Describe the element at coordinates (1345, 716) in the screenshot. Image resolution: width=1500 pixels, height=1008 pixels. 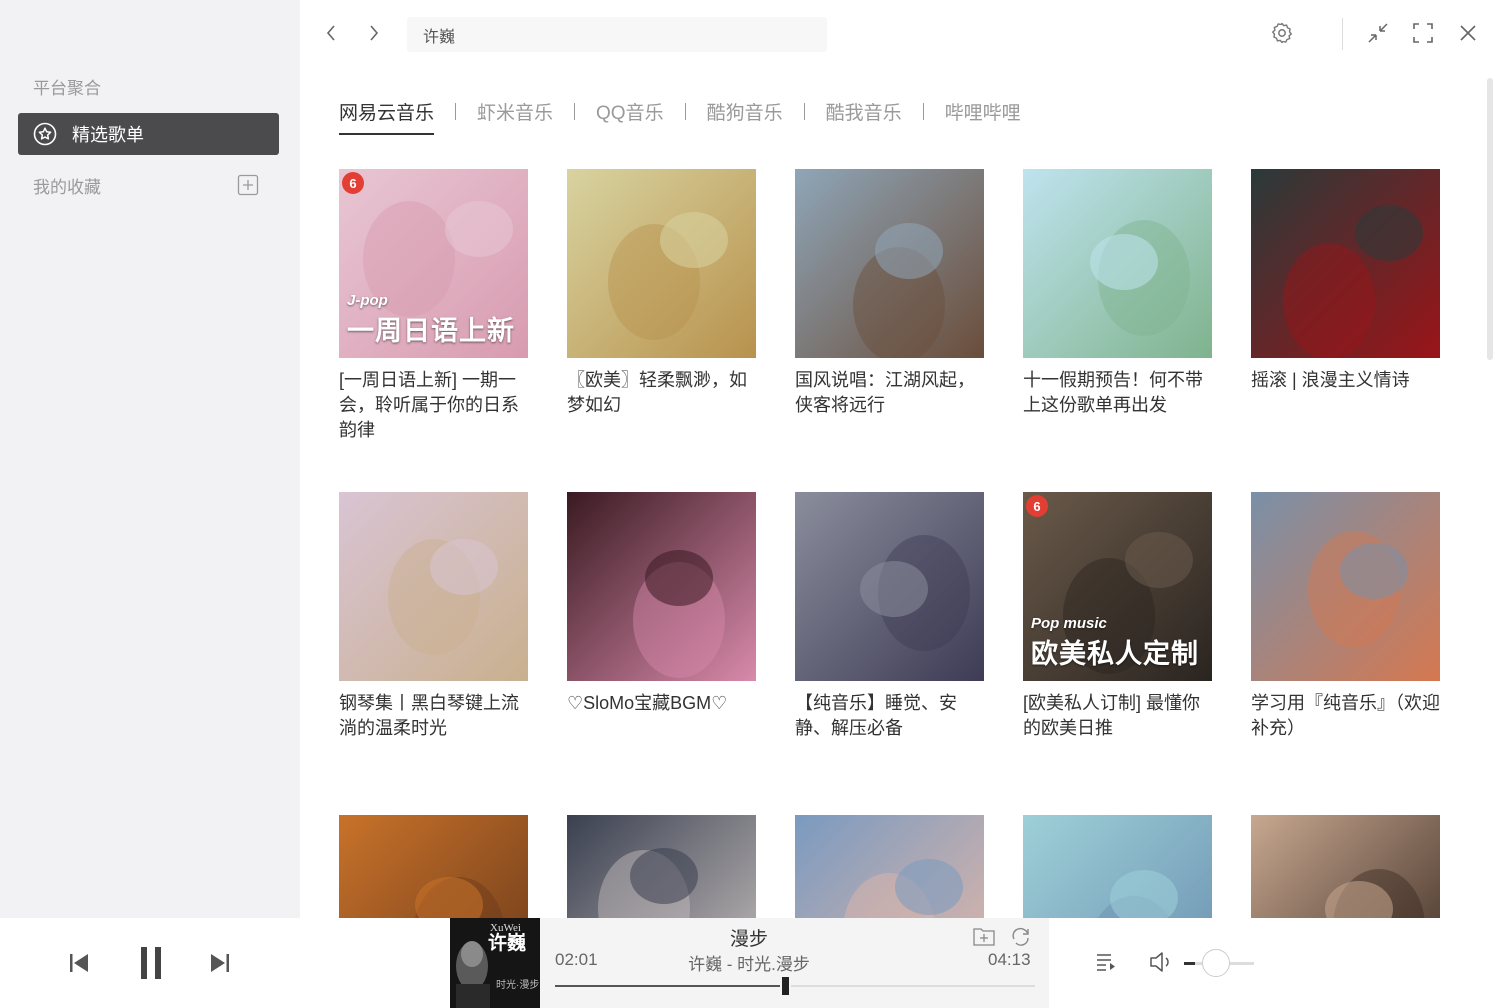
I see `playlist-title: 学习用『纯音乐』（欢迎补充）` at that location.